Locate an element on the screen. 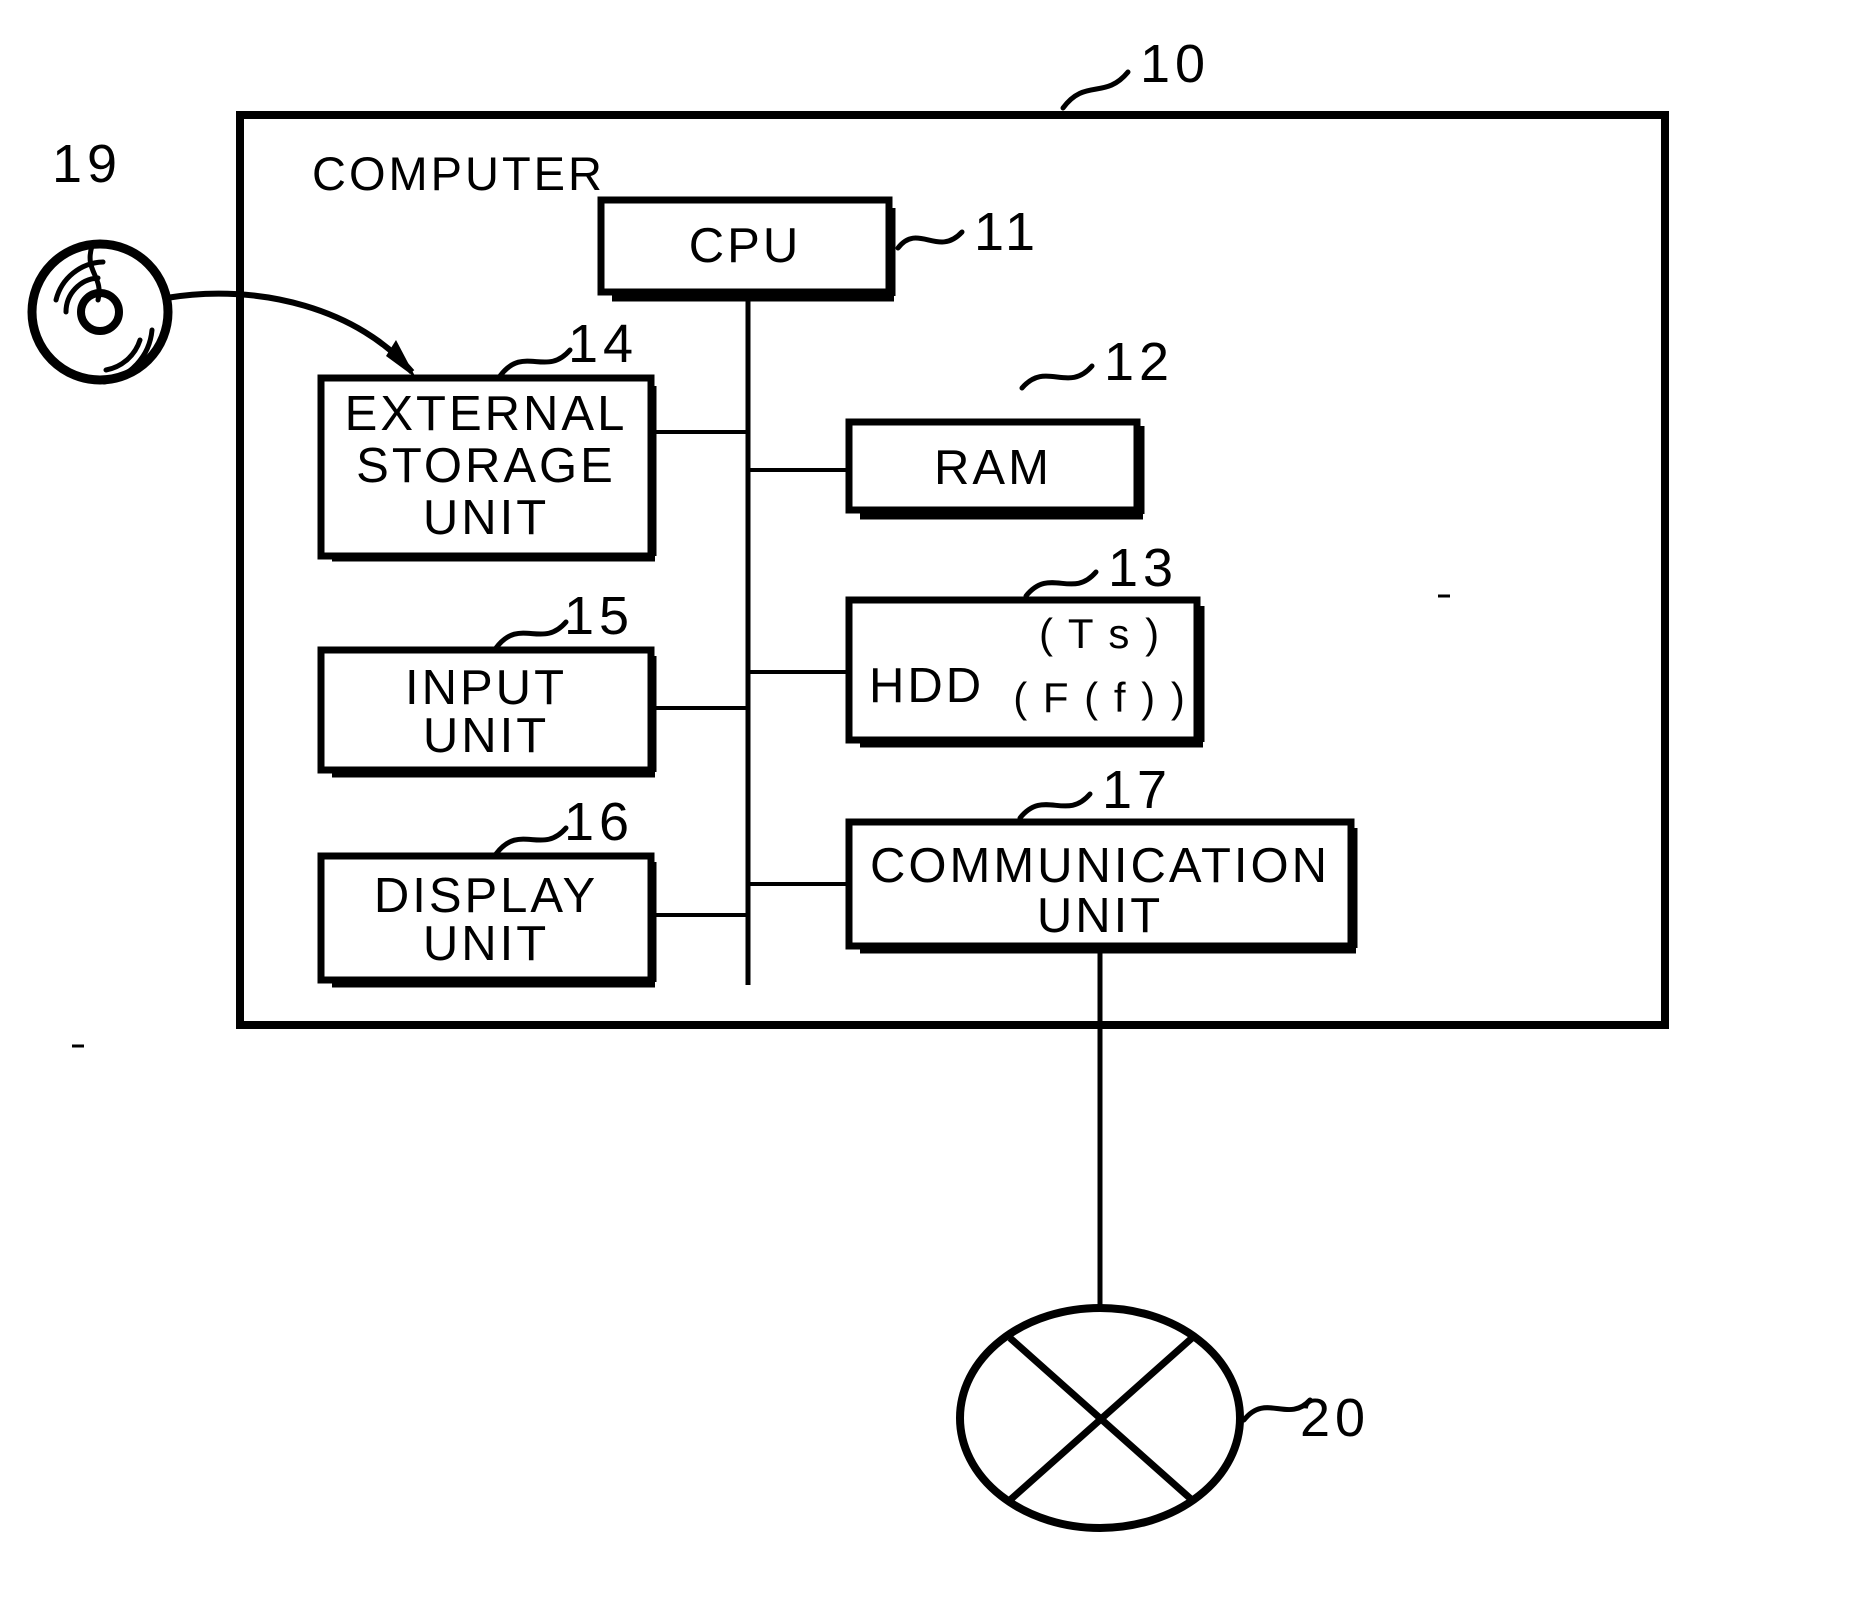 This screenshot has height=1621, width=1852. block-display-unit: DISPLAY UNIT is located at coordinates (487, 920).